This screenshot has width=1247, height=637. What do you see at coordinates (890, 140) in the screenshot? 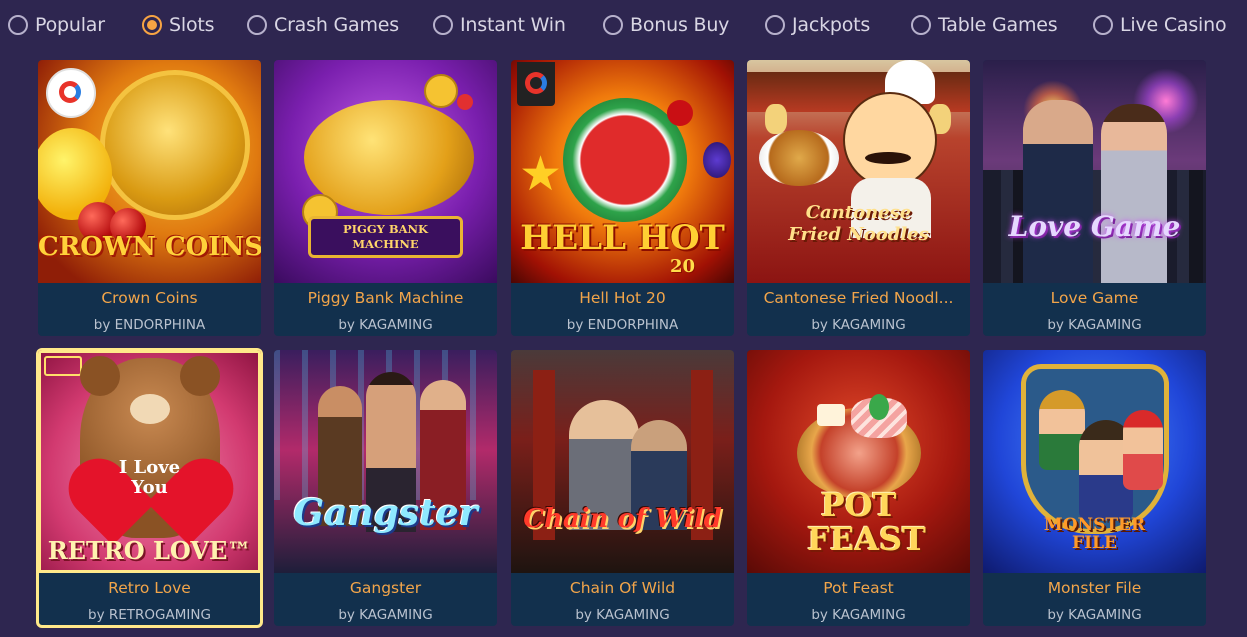
I see `chef-face-icon` at bounding box center [890, 140].